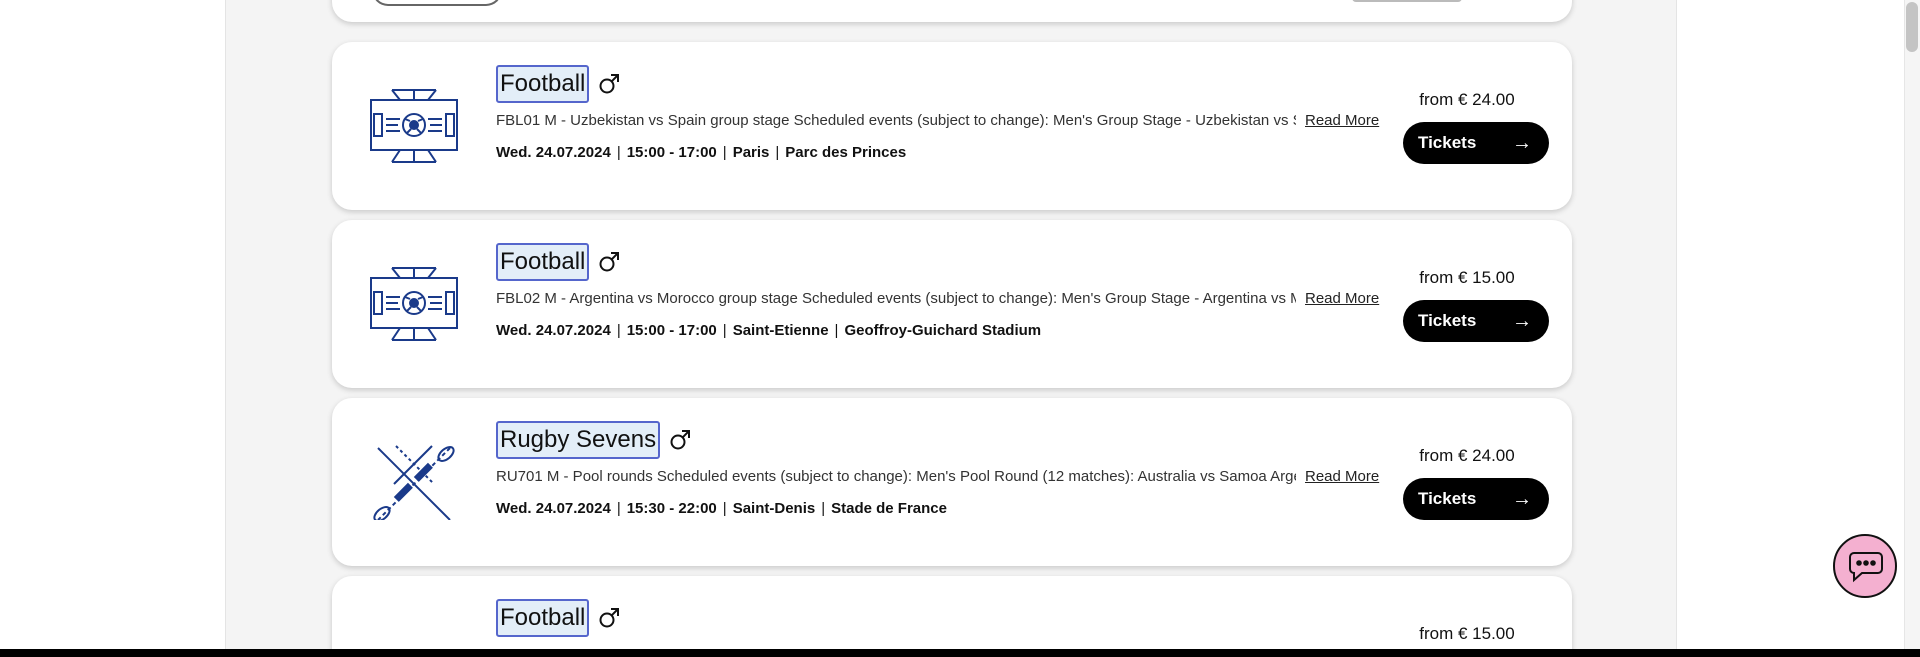 The height and width of the screenshot is (657, 1920). Describe the element at coordinates (952, 11) in the screenshot. I see `event-card-partial-top` at that location.